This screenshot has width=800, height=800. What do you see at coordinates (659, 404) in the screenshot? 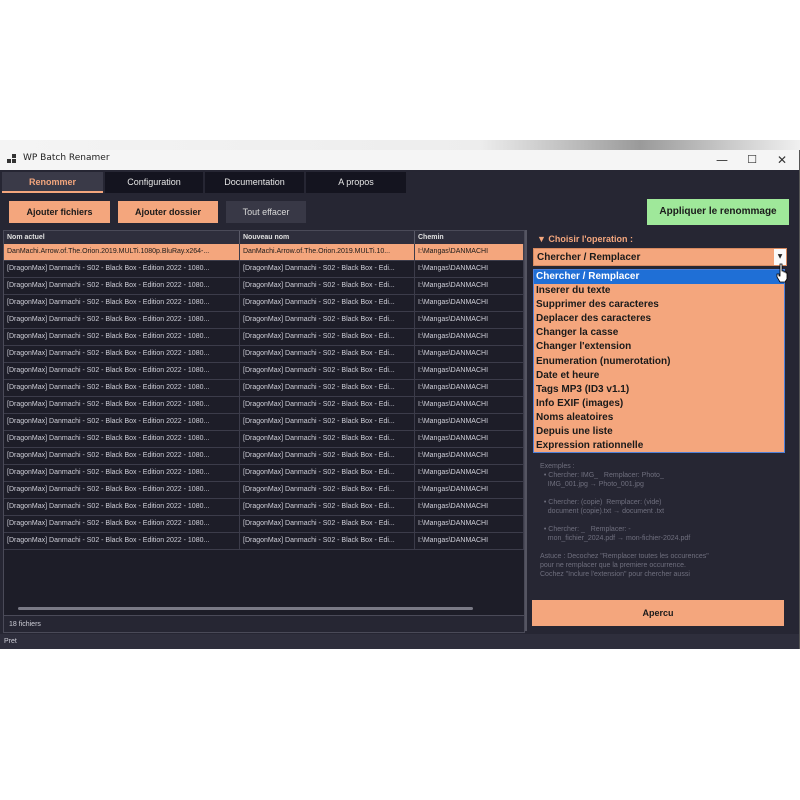
I see `dropdown-option: Info EXIF (images)` at bounding box center [659, 404].